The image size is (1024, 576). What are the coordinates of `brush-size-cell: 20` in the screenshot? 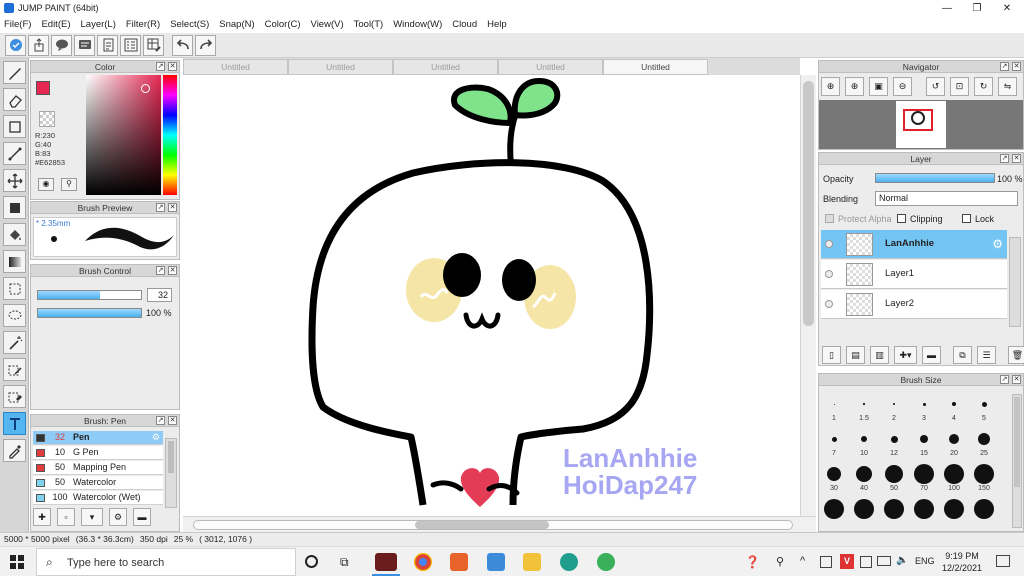 It's located at (954, 442).